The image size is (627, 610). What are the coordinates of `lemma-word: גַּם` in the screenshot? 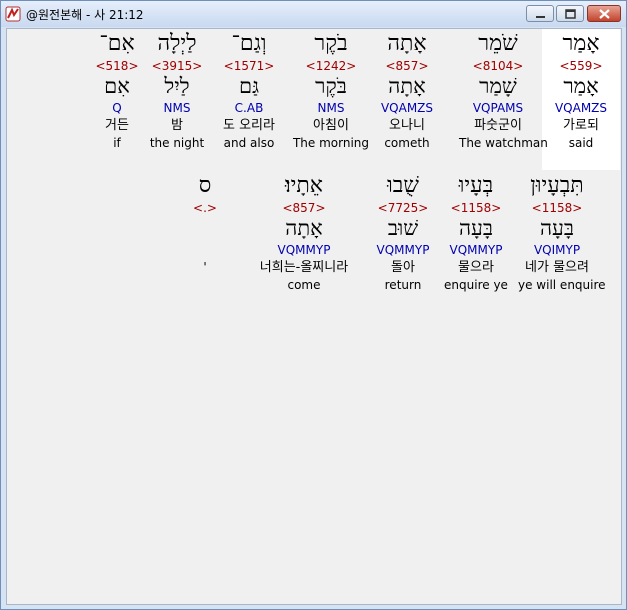 It's located at (249, 86).